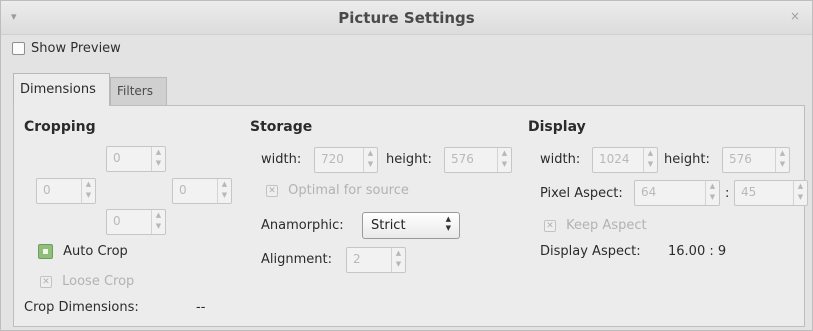 The image size is (813, 331). Describe the element at coordinates (60, 127) in the screenshot. I see `cropping-heading: Cropping` at that location.